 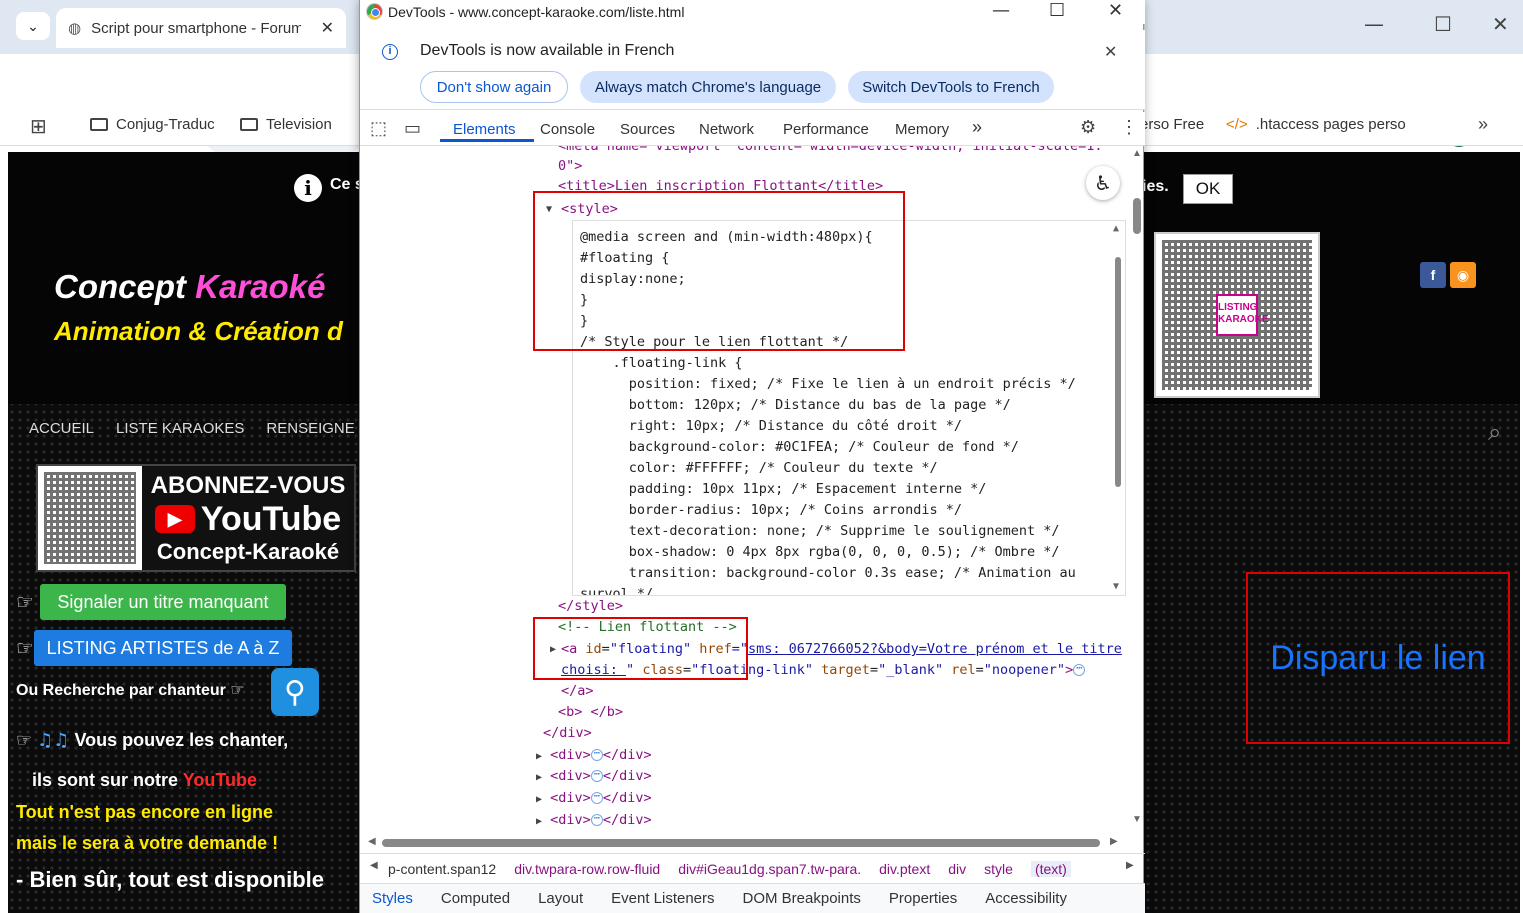 I want to click on nav-renseignements: RENSEIGNE, so click(x=310, y=428).